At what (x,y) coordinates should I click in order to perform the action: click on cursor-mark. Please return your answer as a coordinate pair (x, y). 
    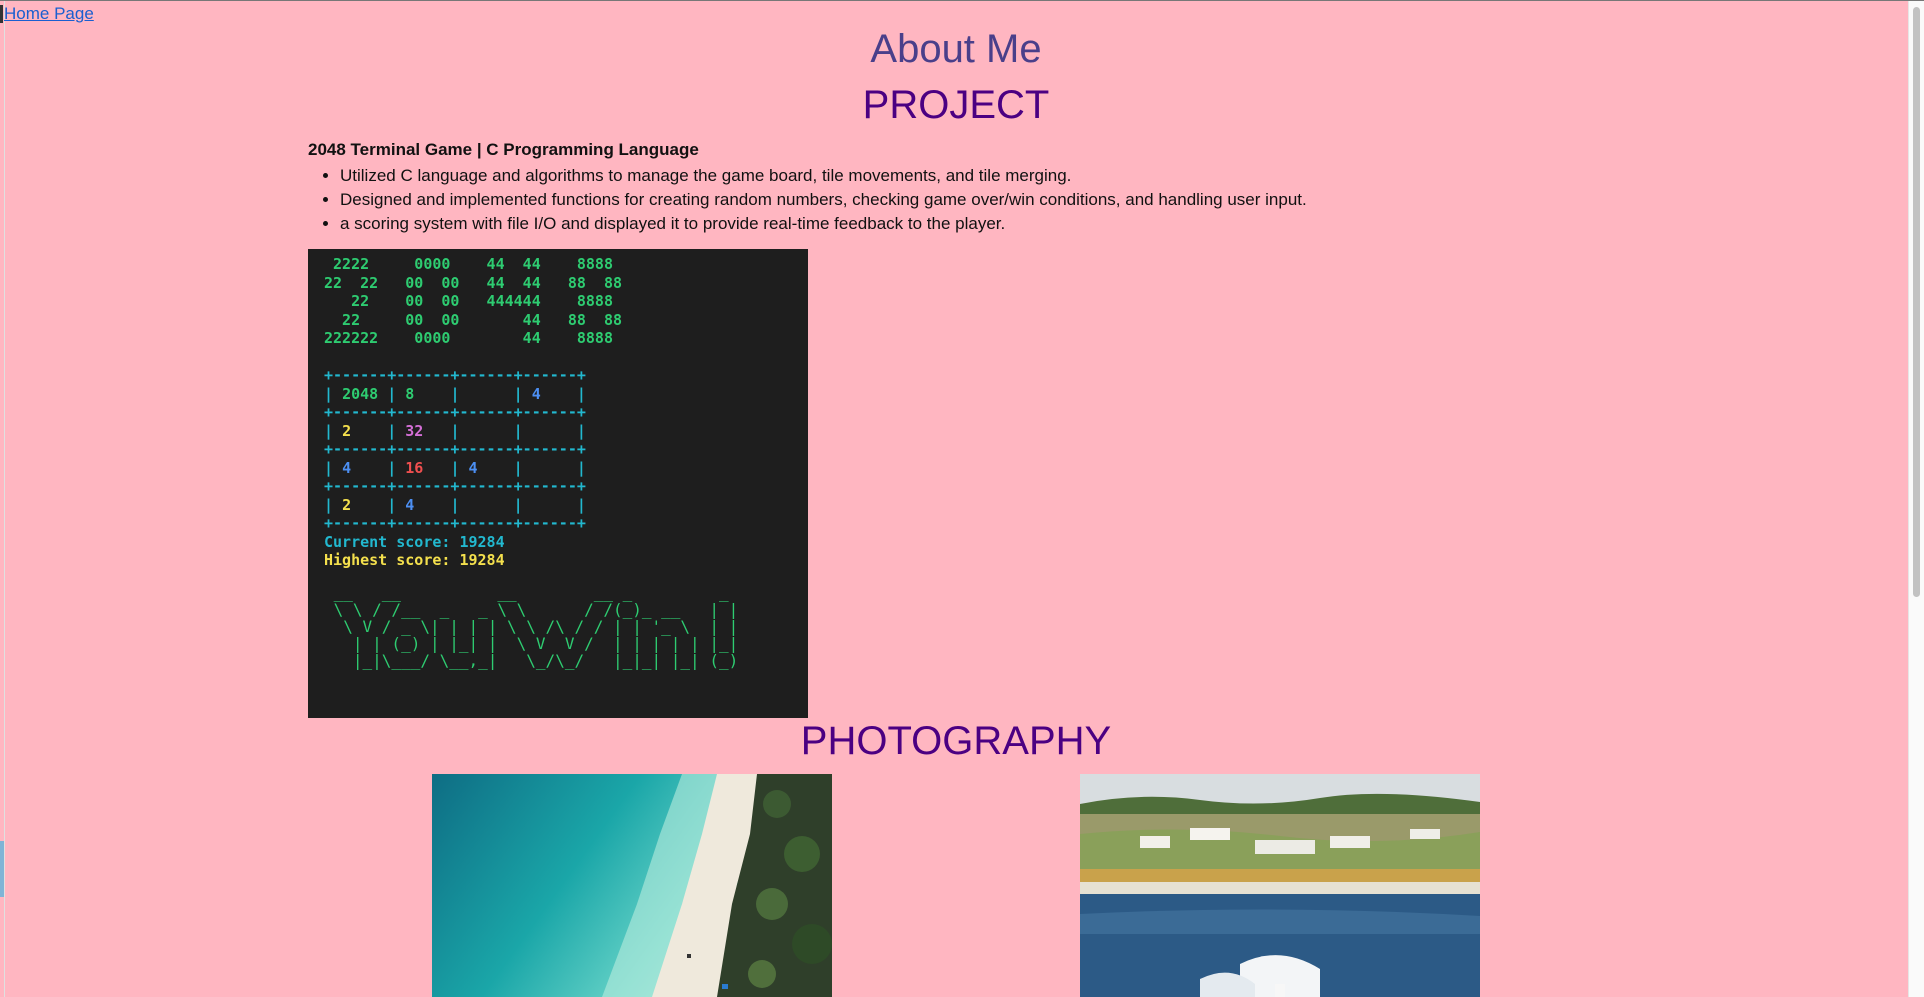
    Looking at the image, I should click on (1, 14).